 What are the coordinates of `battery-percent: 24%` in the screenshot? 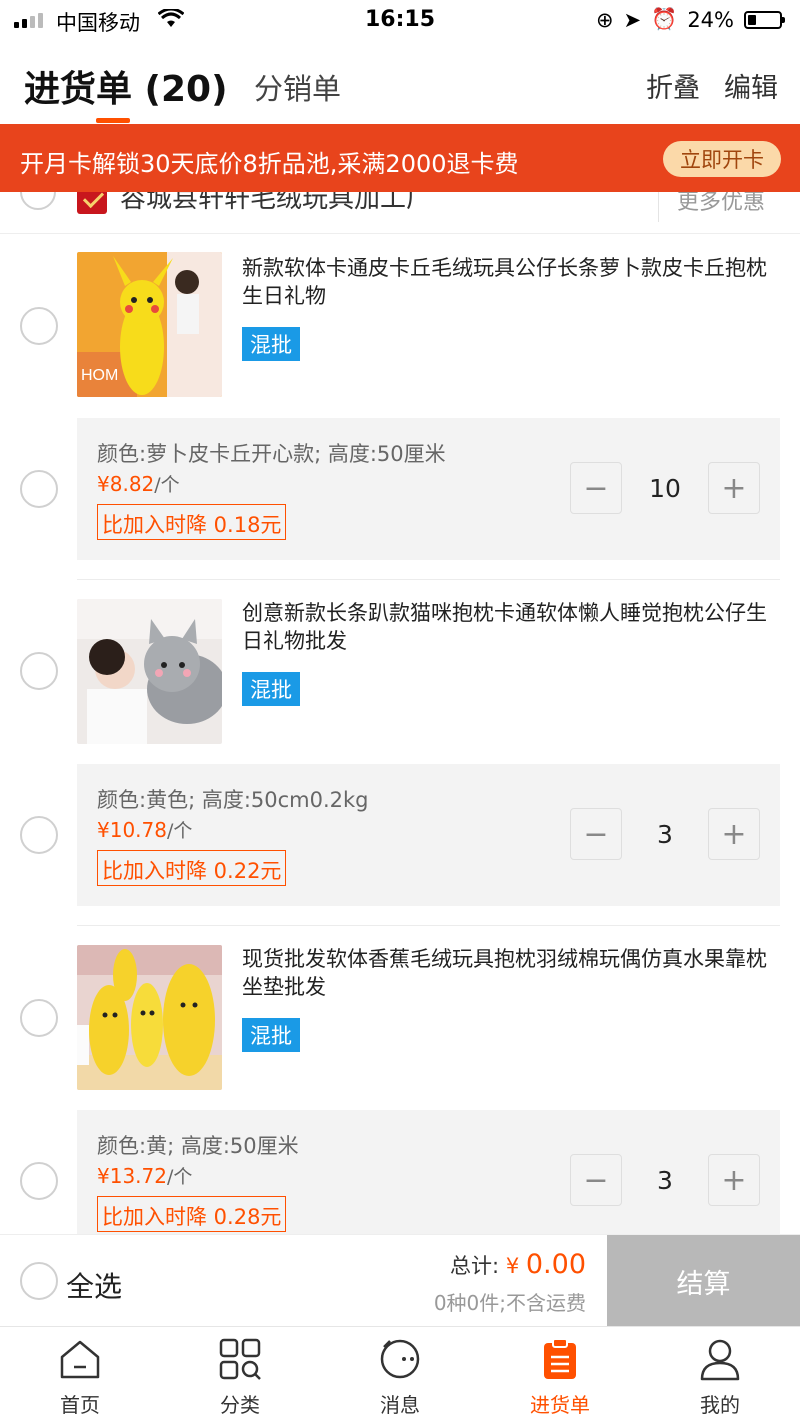 It's located at (710, 19).